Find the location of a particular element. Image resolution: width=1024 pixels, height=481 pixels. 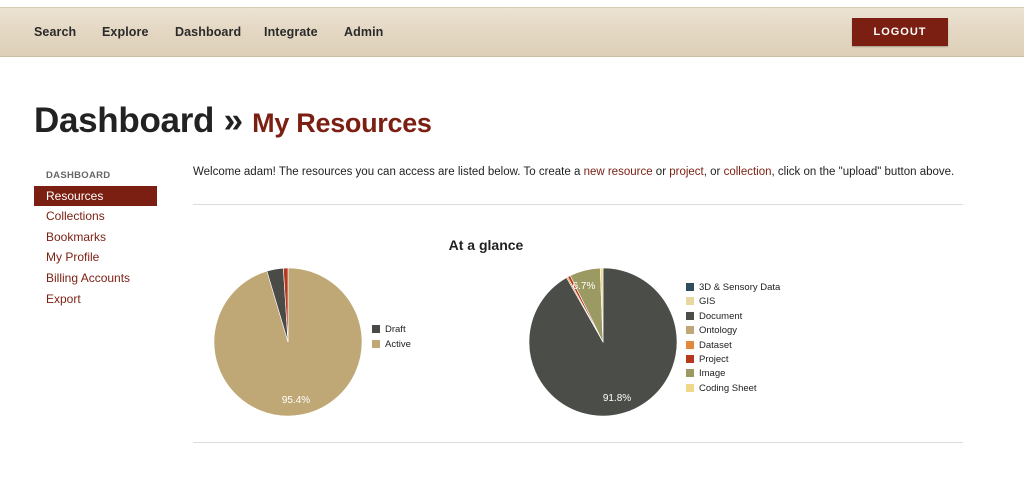

sidebar-item-collections: Collections is located at coordinates (95, 216).